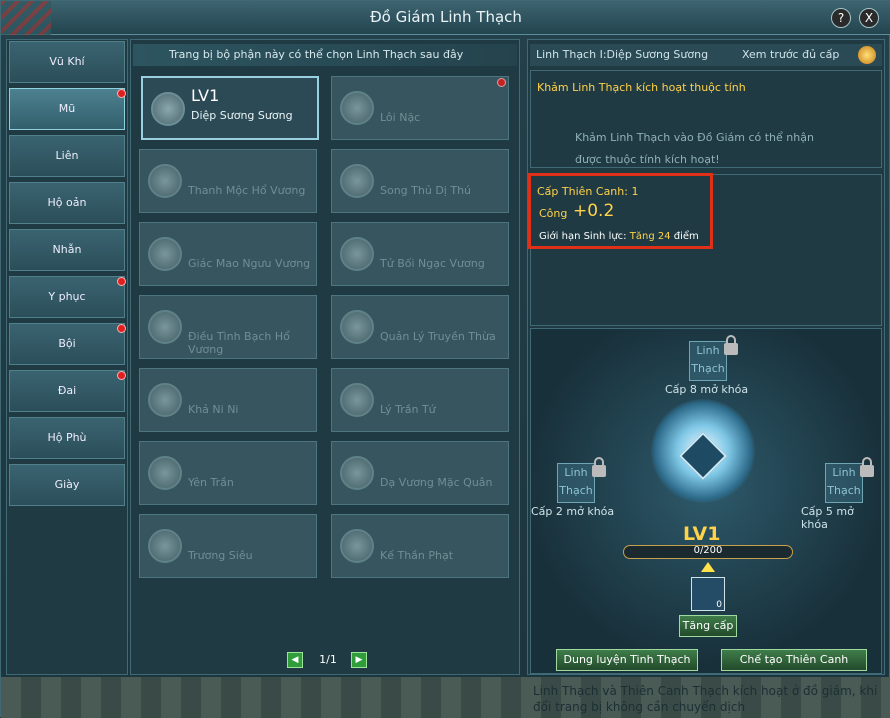  Describe the element at coordinates (242, 115) in the screenshot. I see `stone-name: Diệp Sương Sương` at that location.